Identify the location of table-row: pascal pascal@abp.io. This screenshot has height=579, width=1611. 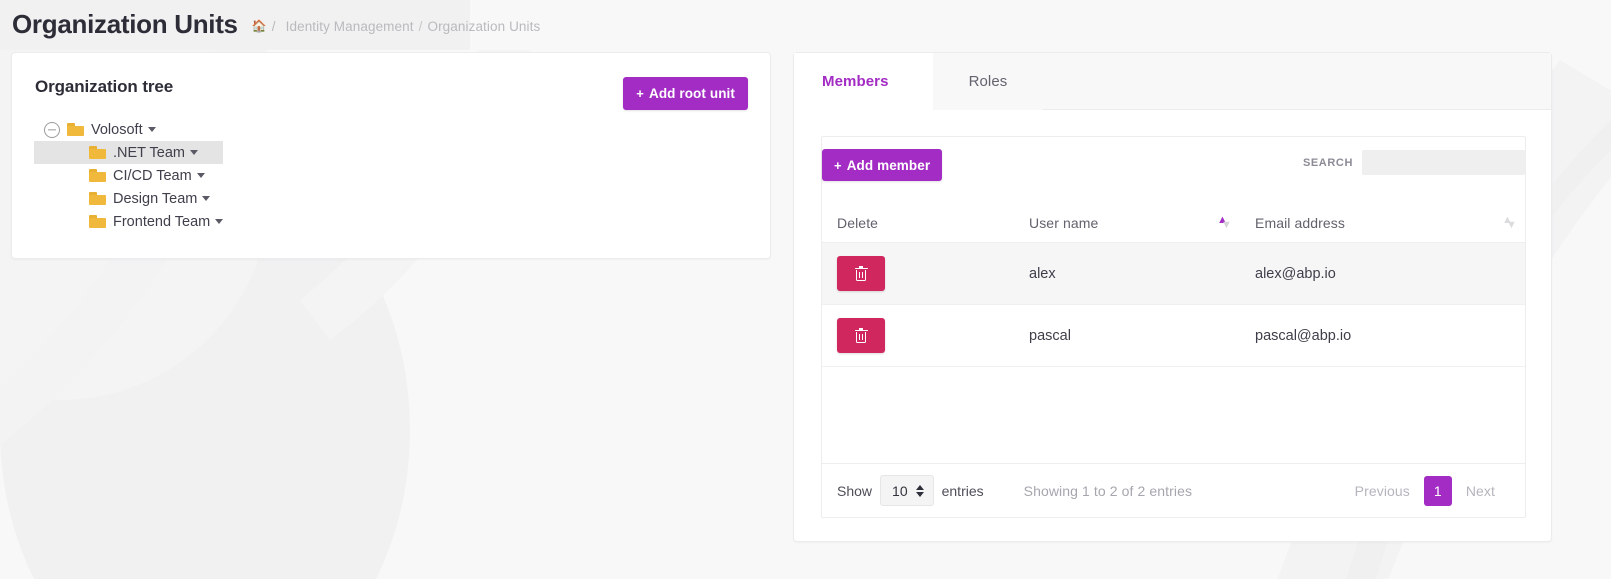
(1173, 335).